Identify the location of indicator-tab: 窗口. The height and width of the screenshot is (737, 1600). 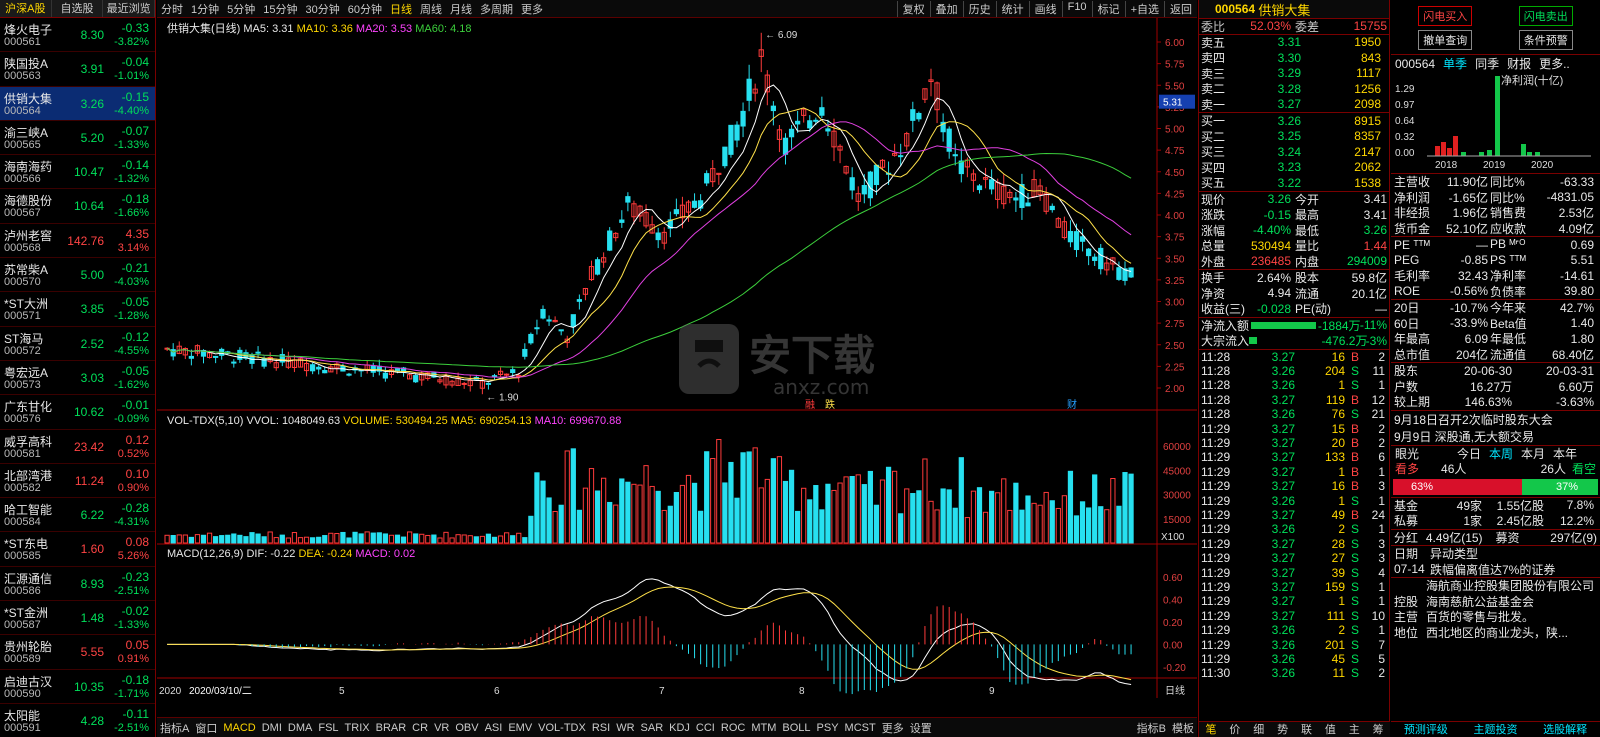
(206, 728).